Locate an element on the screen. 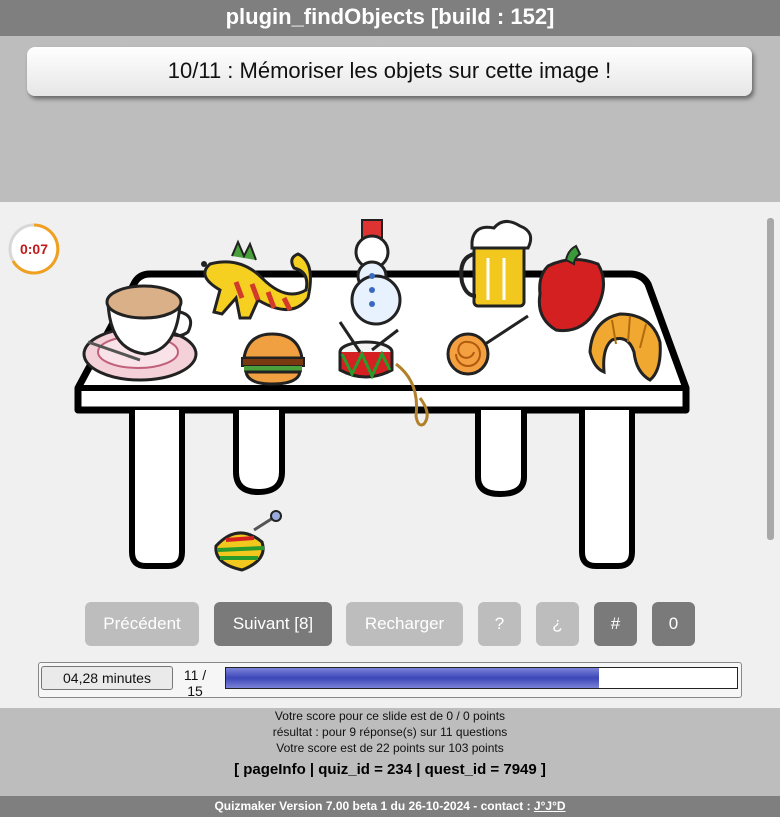 Image resolution: width=780 pixels, height=817 pixels. timer-text: 0:07 is located at coordinates (34, 249).